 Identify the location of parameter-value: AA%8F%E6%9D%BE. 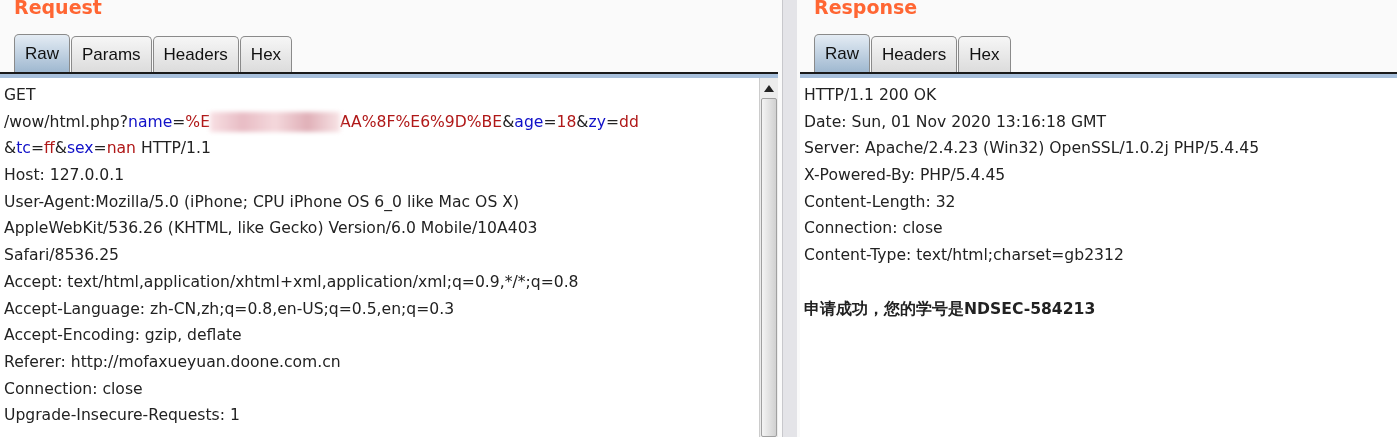
(421, 121).